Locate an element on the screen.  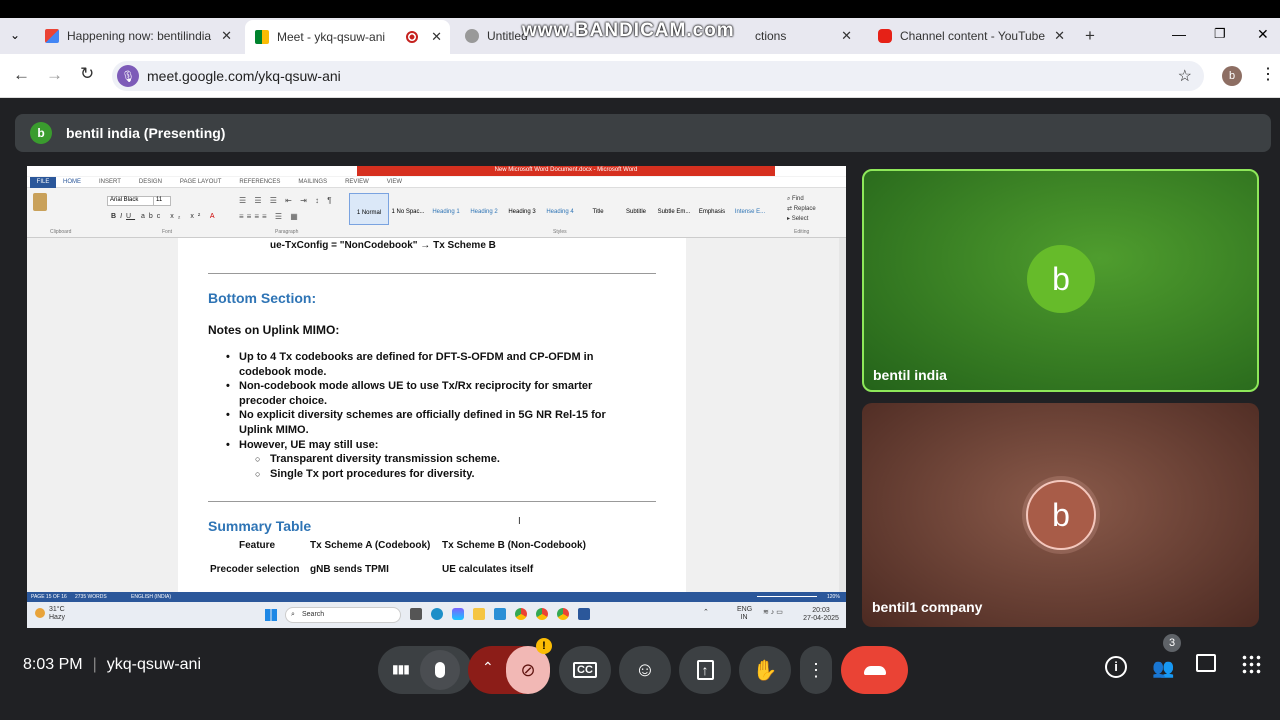
taskbar-search: ⌕ Search is located at coordinates (343, 615).